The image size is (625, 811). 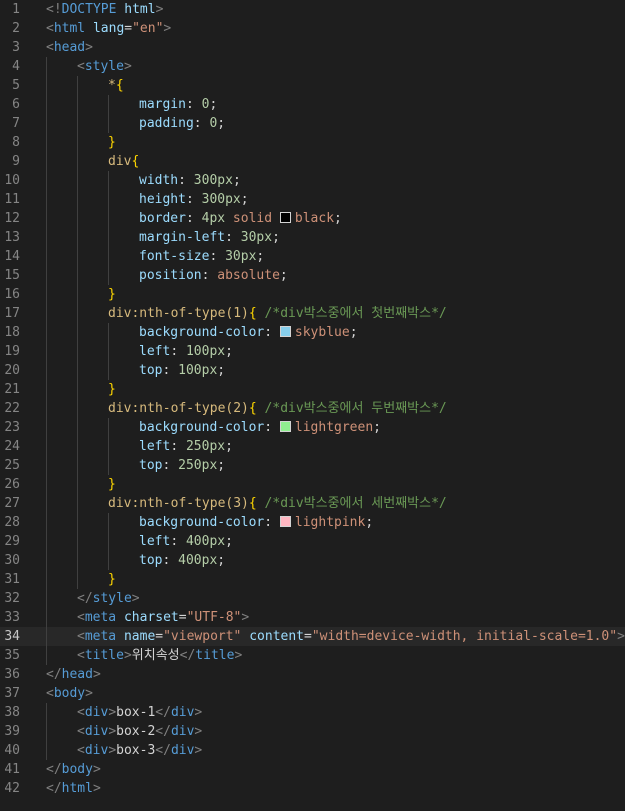 I want to click on line-number: 35, so click(x=12, y=655).